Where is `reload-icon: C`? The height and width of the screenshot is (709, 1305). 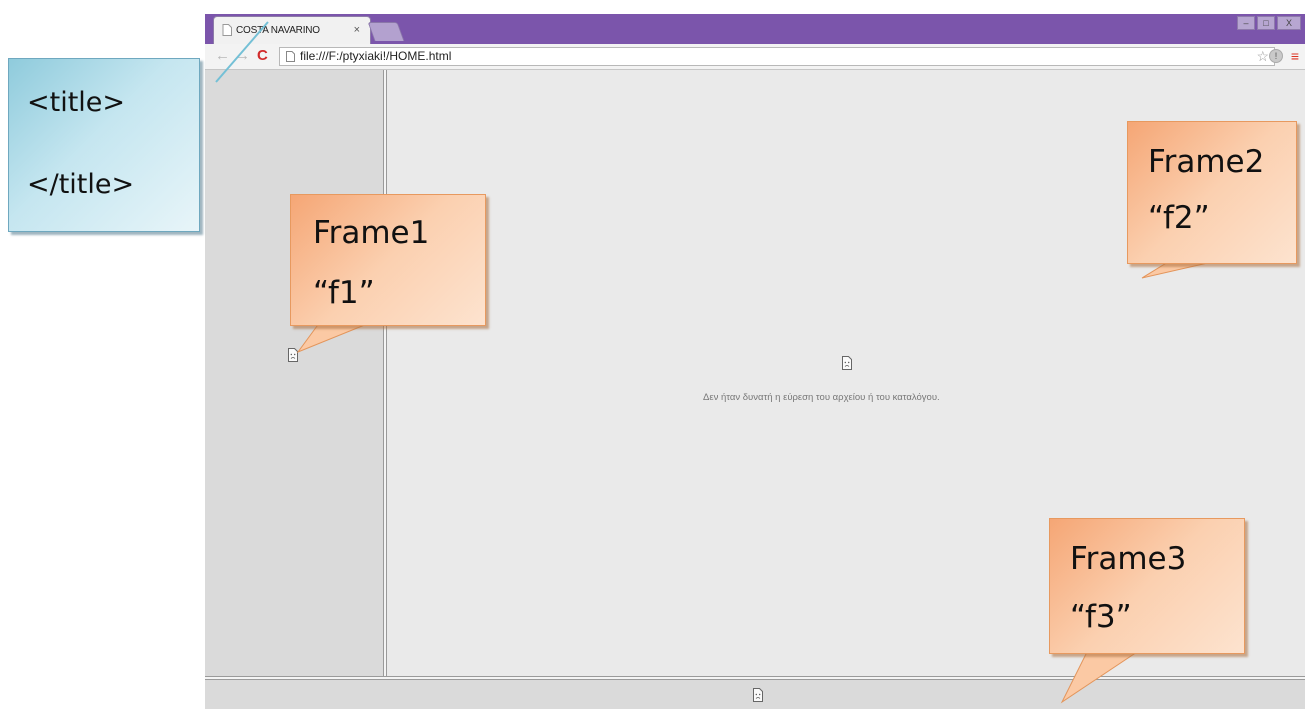
reload-icon: C is located at coordinates (262, 56).